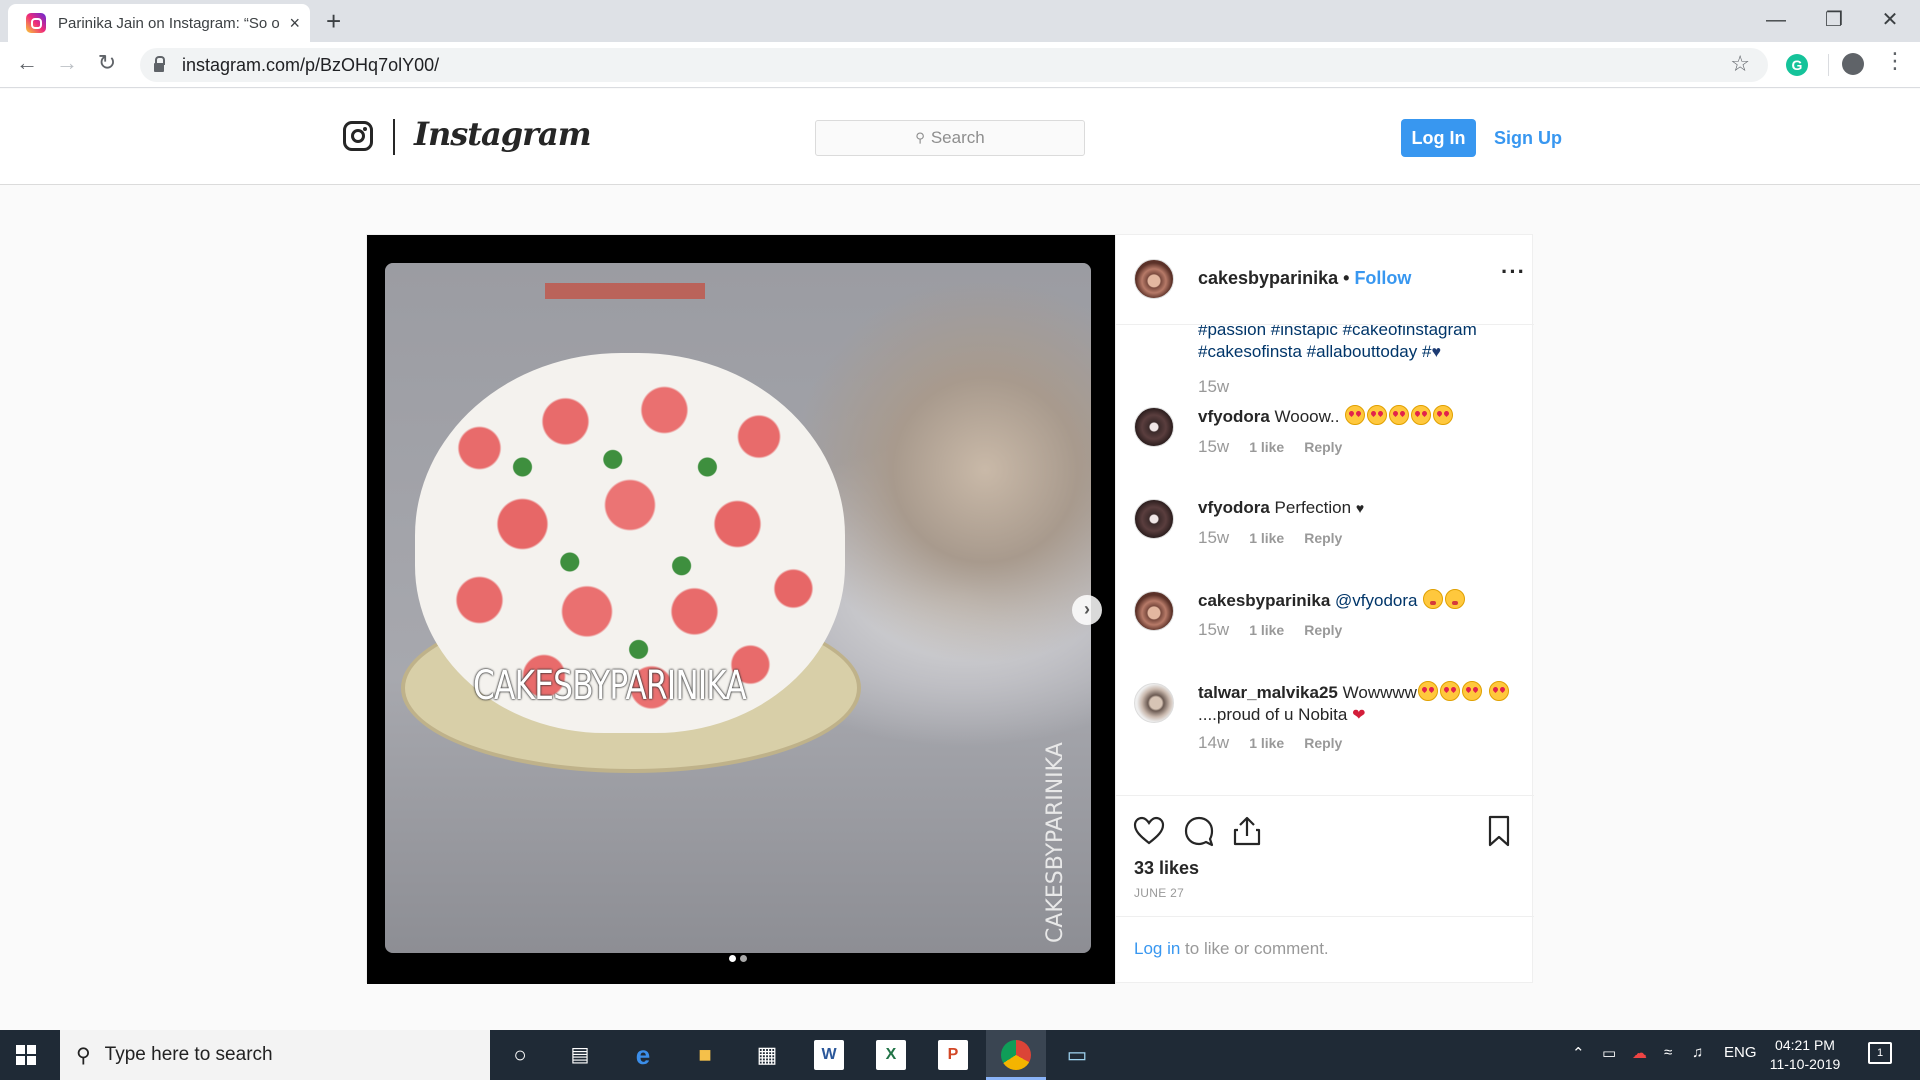  I want to click on url-text: instagram.com/p/BzOHq7olY00/, so click(310, 65).